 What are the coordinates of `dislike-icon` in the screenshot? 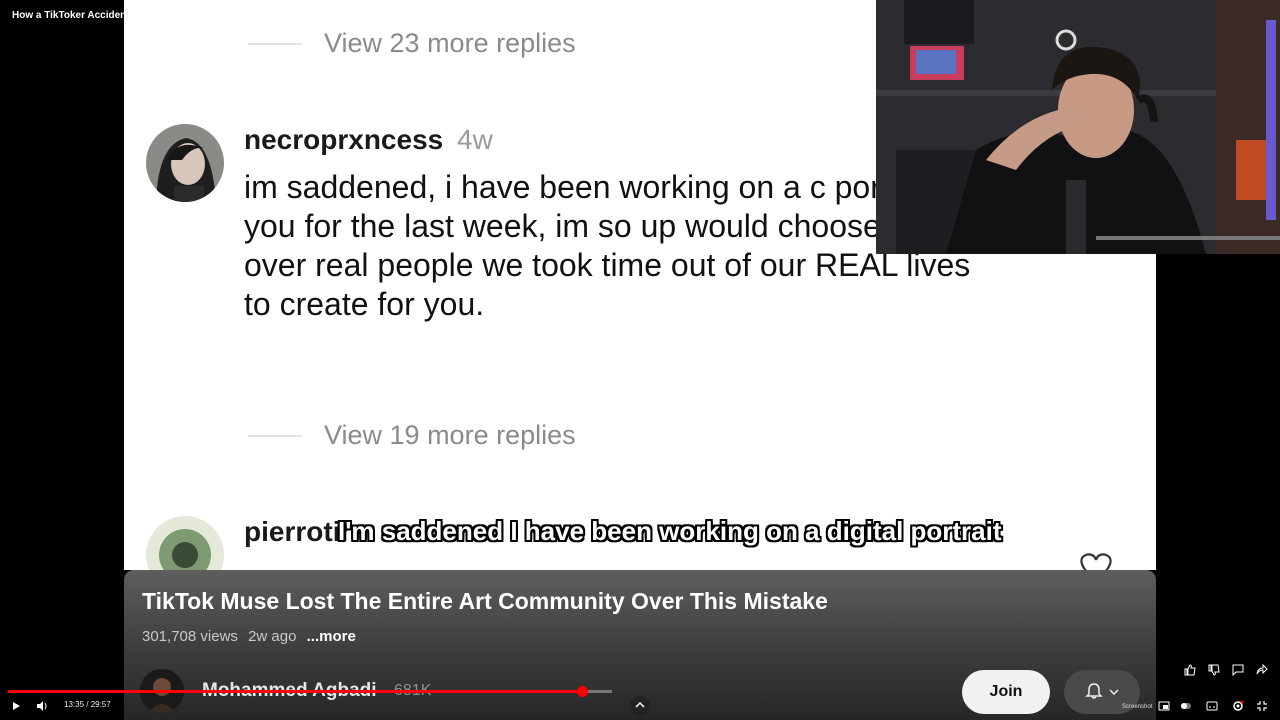 It's located at (1214, 670).